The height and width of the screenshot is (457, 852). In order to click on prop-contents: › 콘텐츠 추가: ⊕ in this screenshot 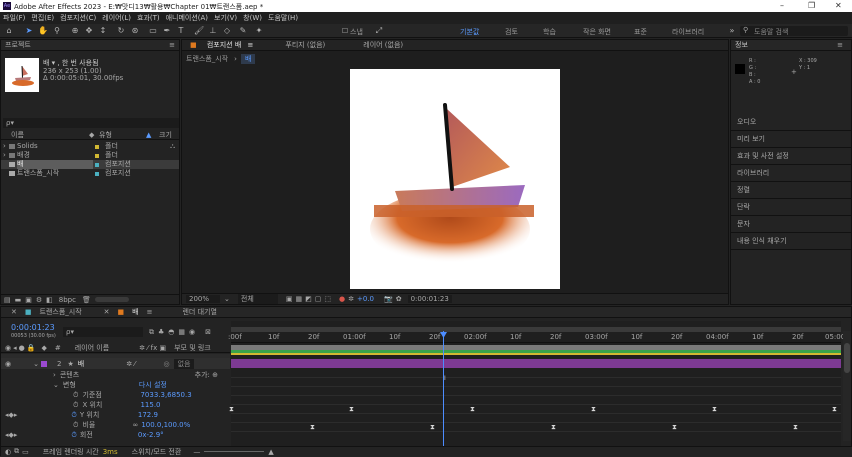, I will do `click(115, 375)`.